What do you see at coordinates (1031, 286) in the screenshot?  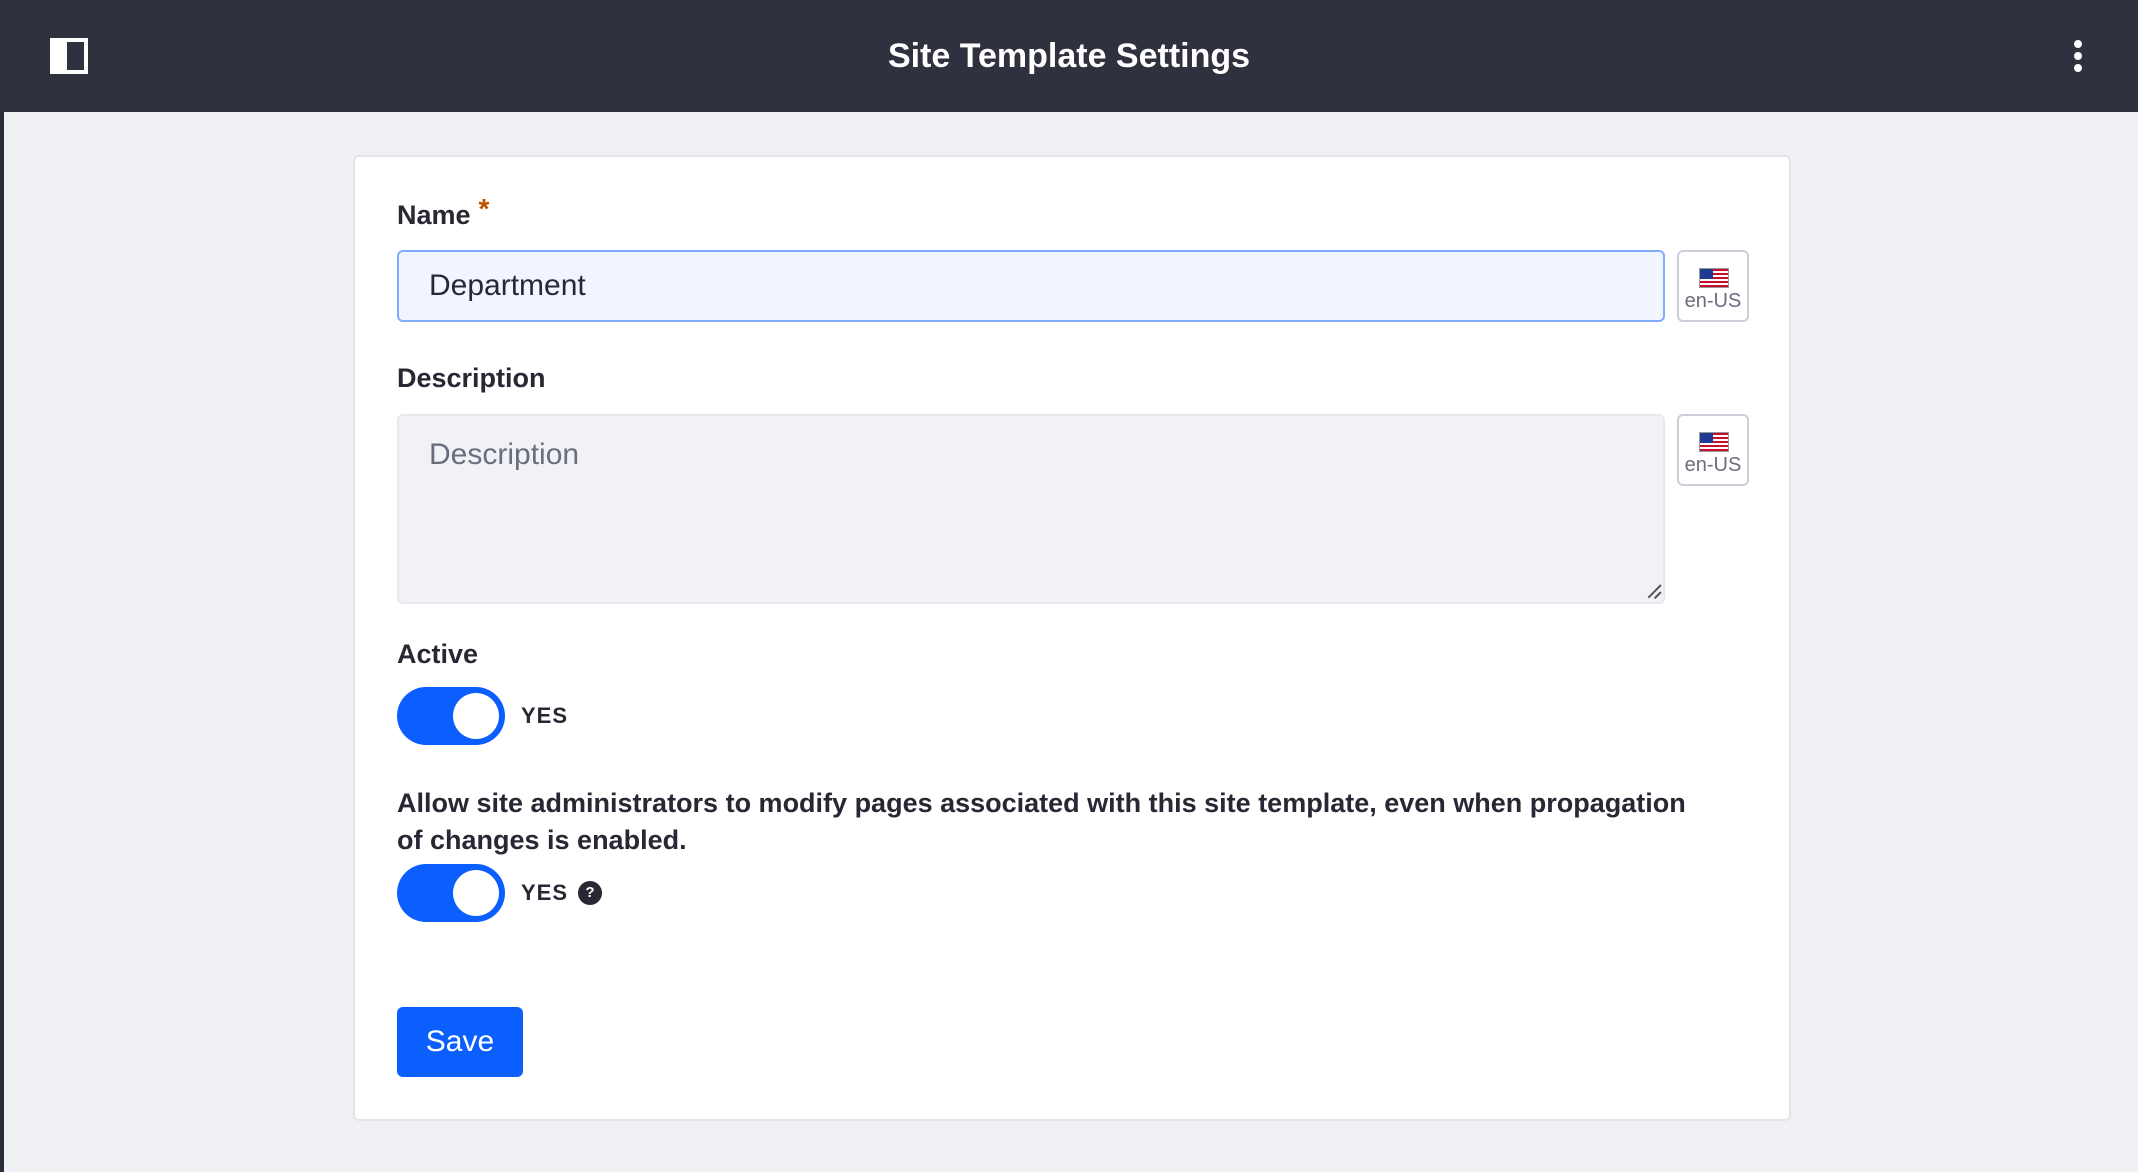 I see `name-input` at bounding box center [1031, 286].